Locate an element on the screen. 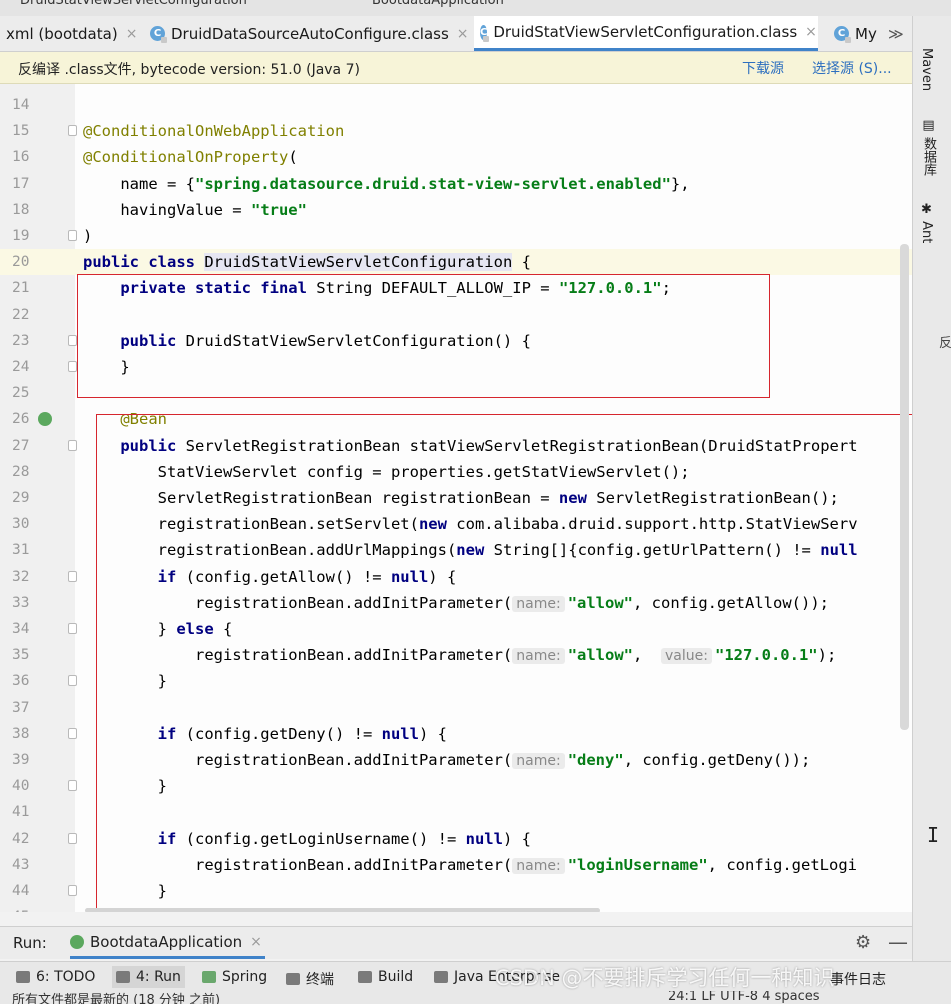 Image resolution: width=951 pixels, height=1004 pixels. line-number: 45 is located at coordinates (27, 908).